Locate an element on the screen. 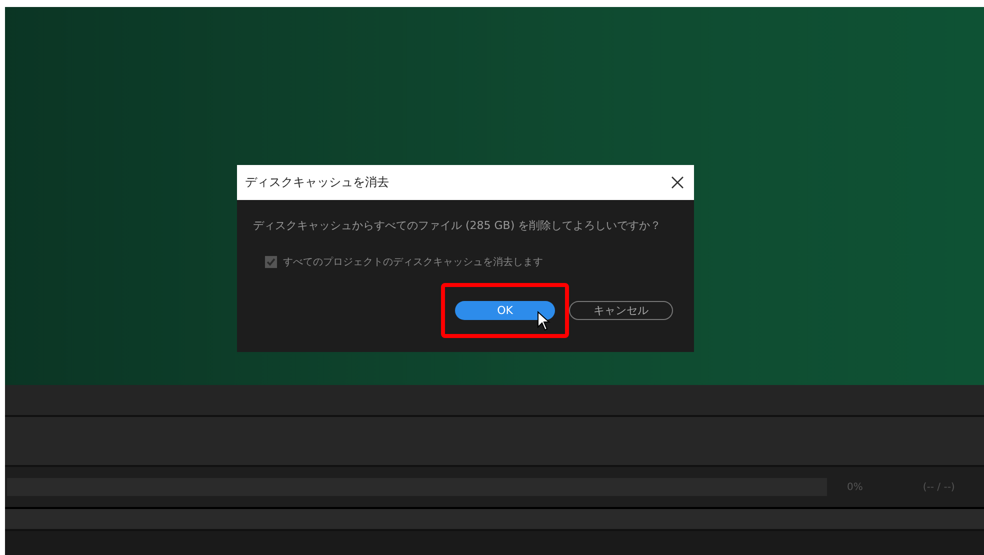 The width and height of the screenshot is (984, 555). close-icon is located at coordinates (677, 182).